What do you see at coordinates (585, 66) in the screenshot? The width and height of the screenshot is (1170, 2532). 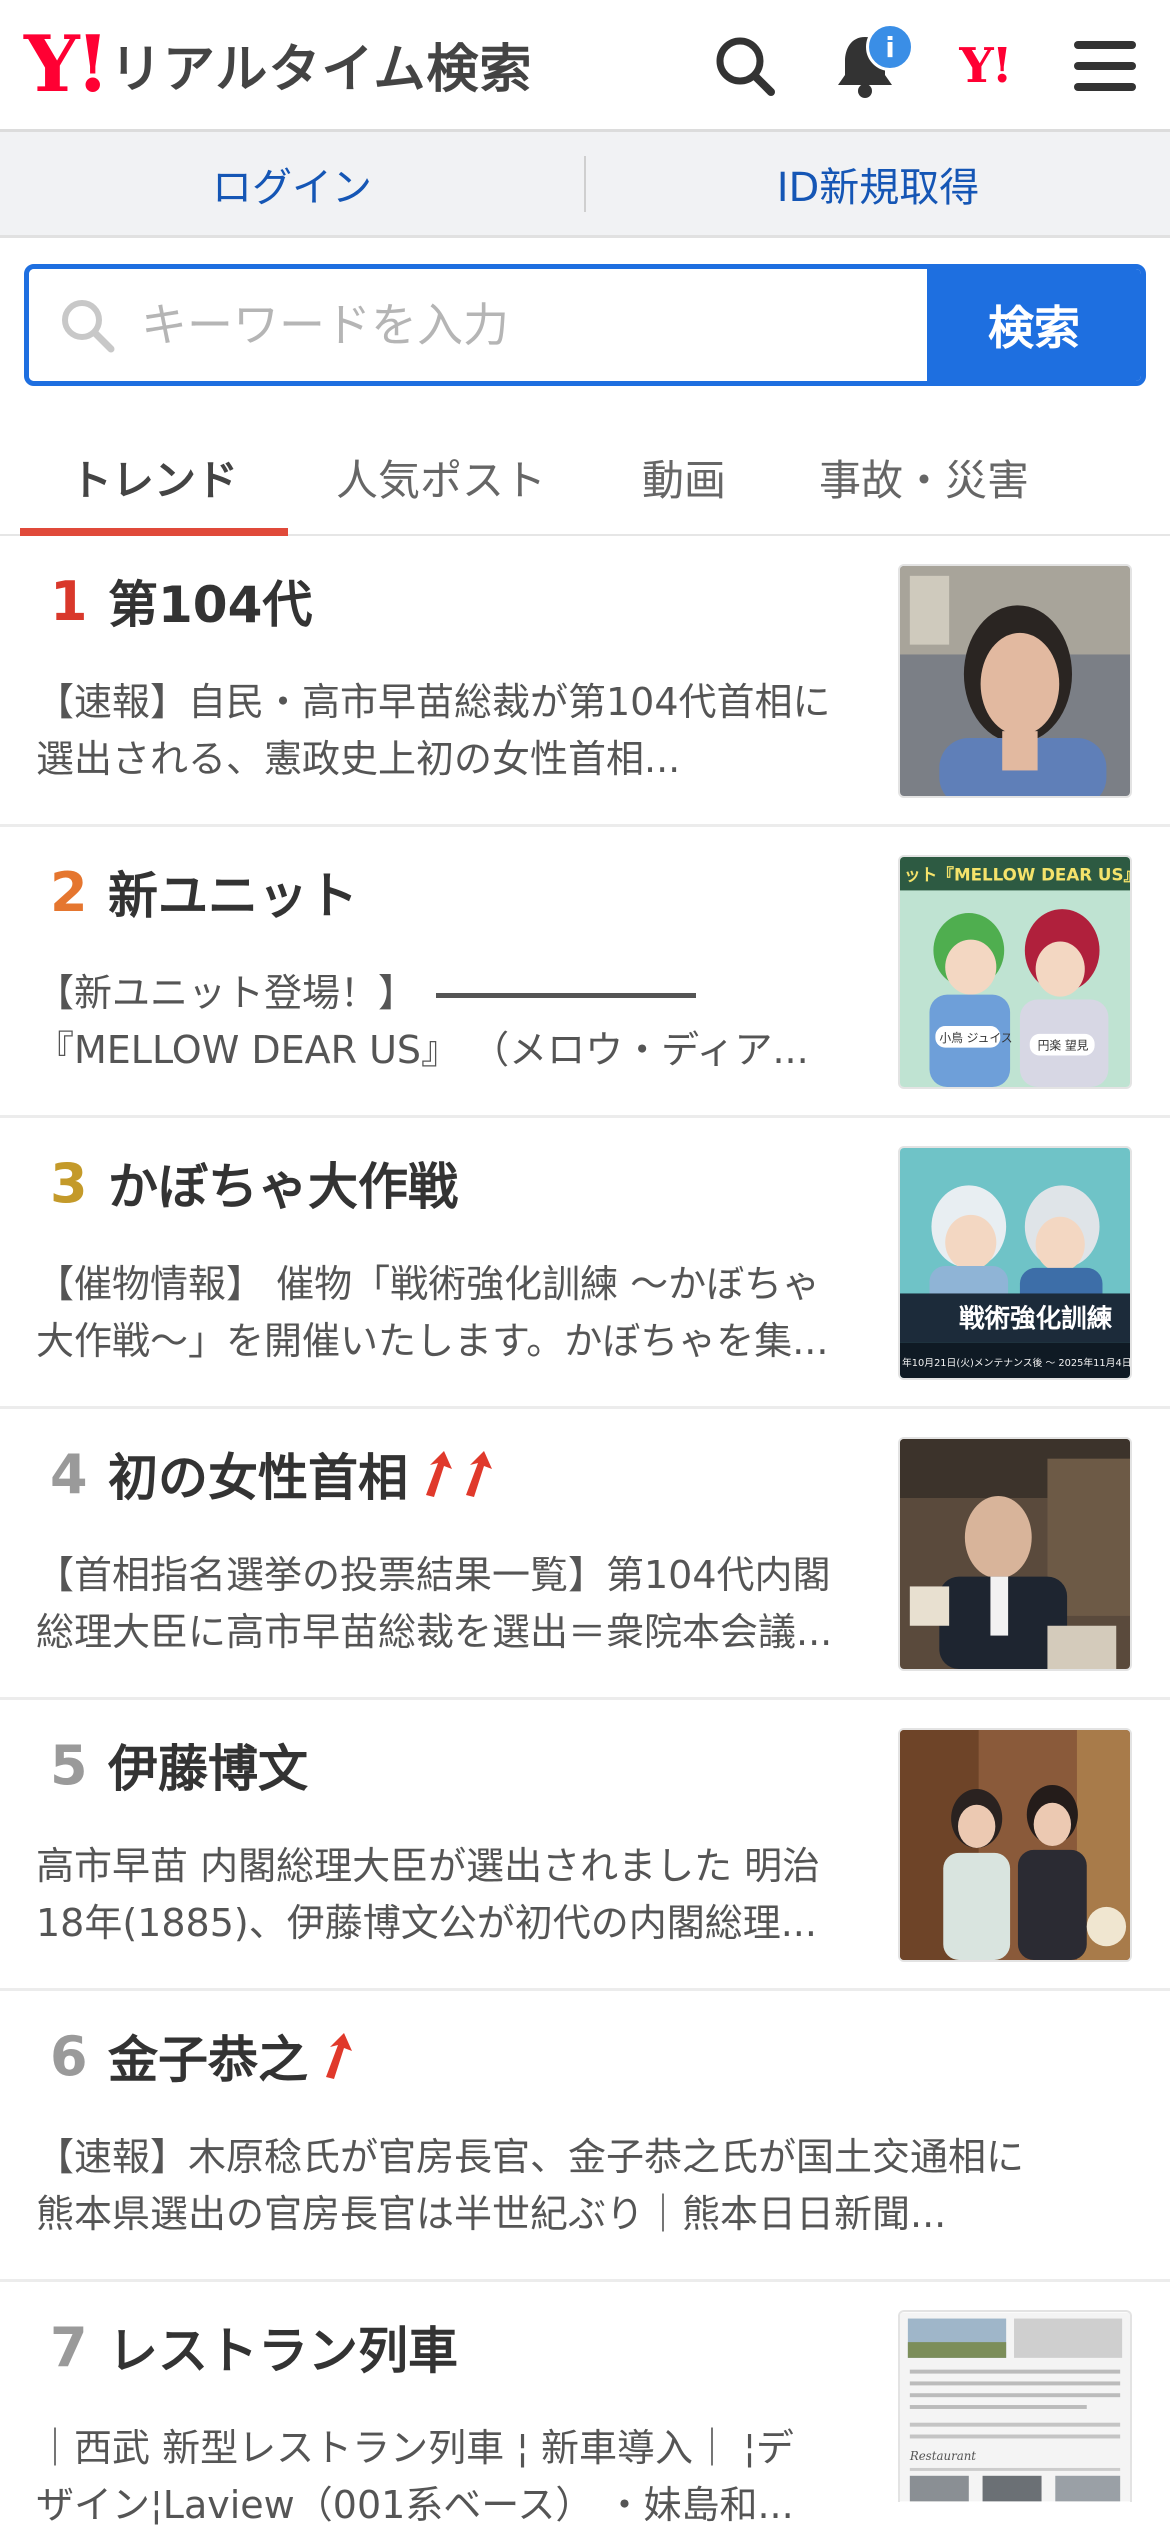 I see `app-header: Y! リアルタイム検索 i Y!` at bounding box center [585, 66].